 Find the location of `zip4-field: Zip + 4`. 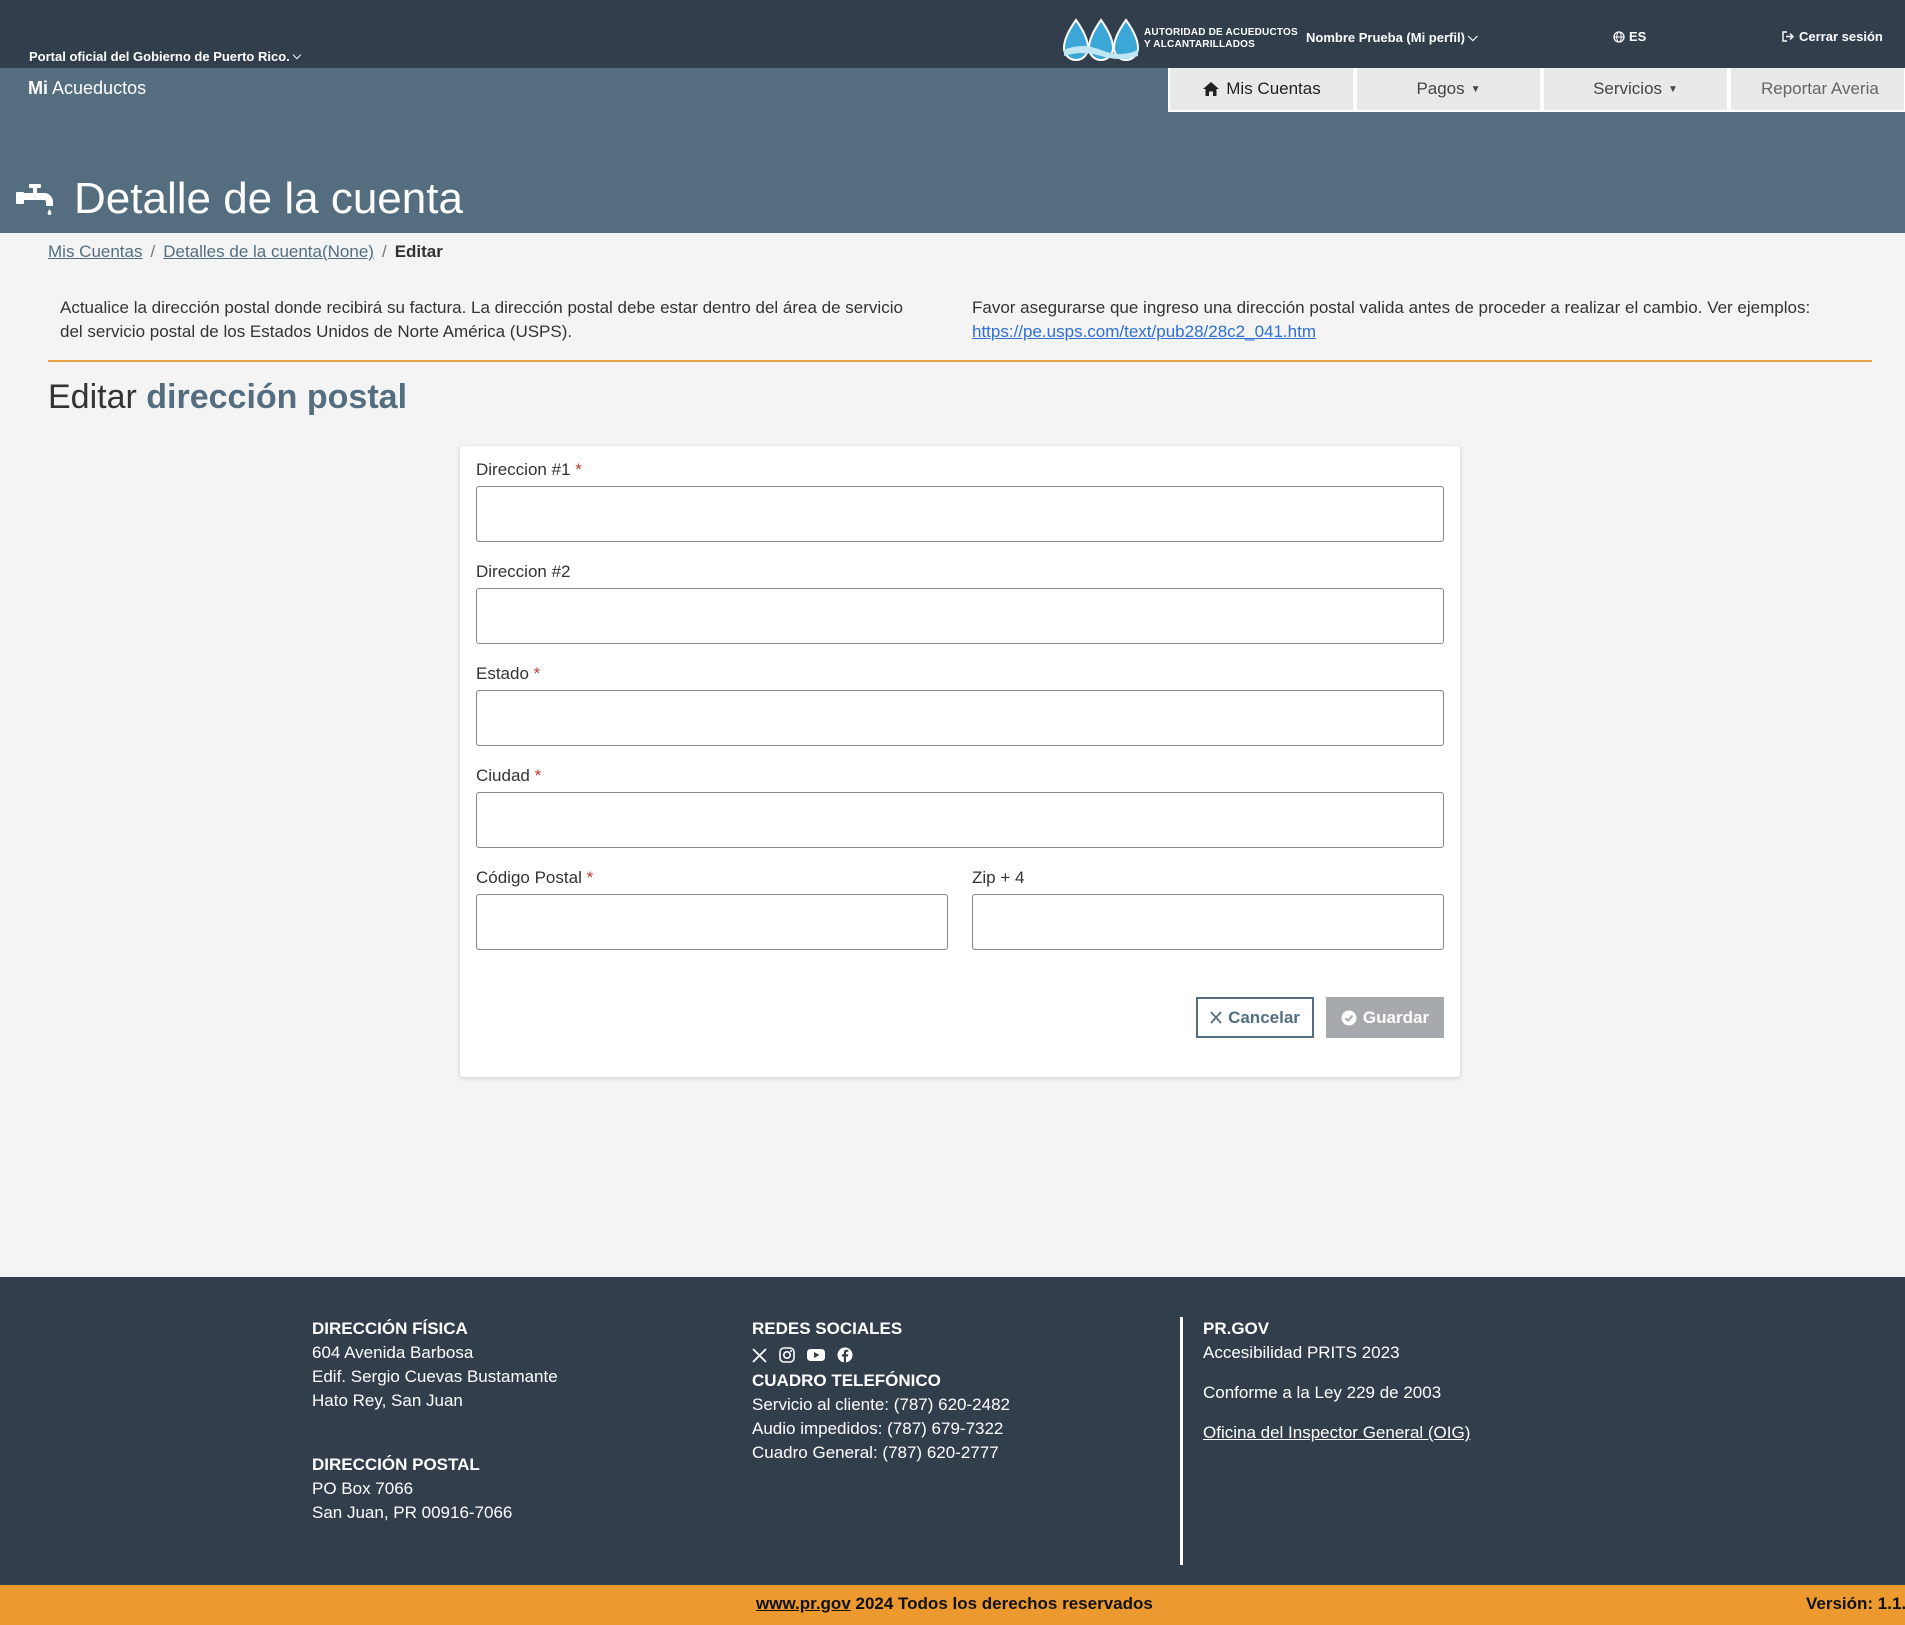

zip4-field: Zip + 4 is located at coordinates (1208, 909).